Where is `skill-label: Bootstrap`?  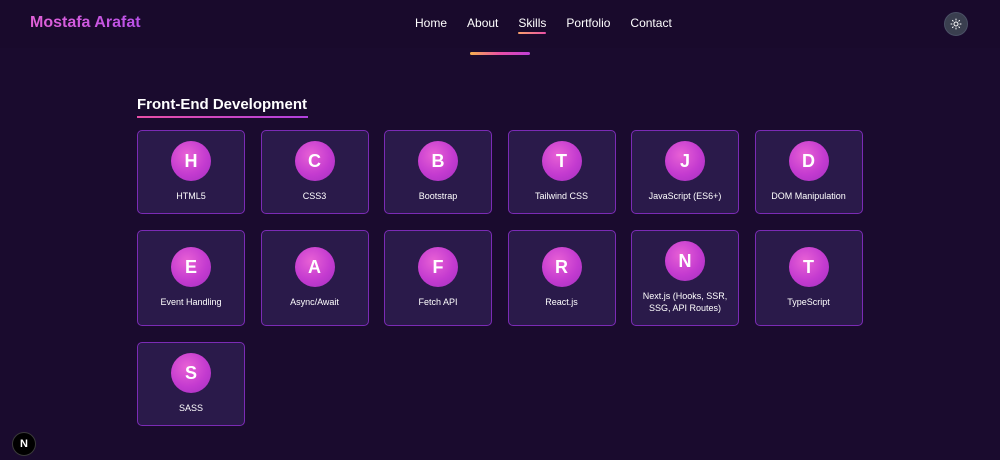
skill-label: Bootstrap is located at coordinates (438, 196).